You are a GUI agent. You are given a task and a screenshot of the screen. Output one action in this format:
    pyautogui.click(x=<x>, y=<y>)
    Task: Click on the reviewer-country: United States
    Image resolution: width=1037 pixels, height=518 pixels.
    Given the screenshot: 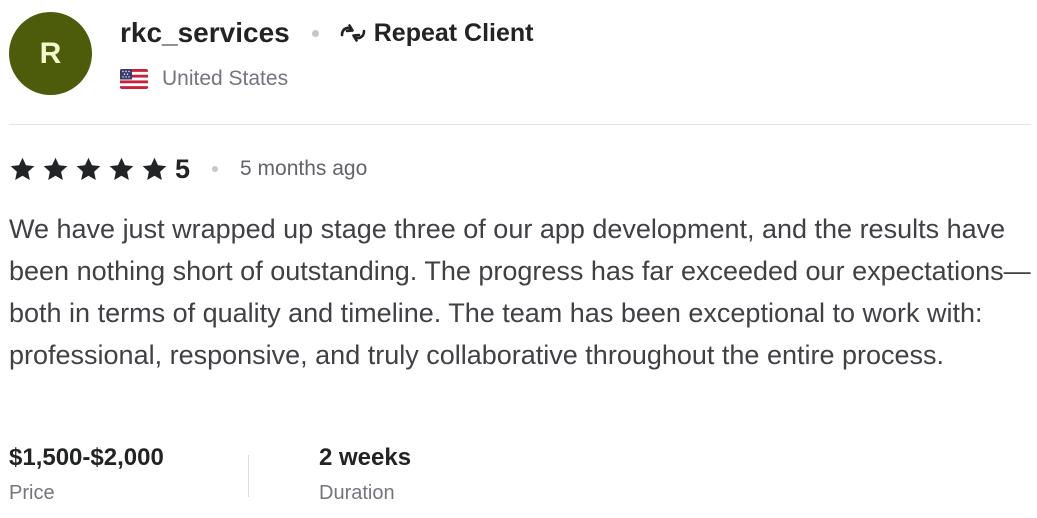 What is the action you would take?
    pyautogui.click(x=204, y=79)
    